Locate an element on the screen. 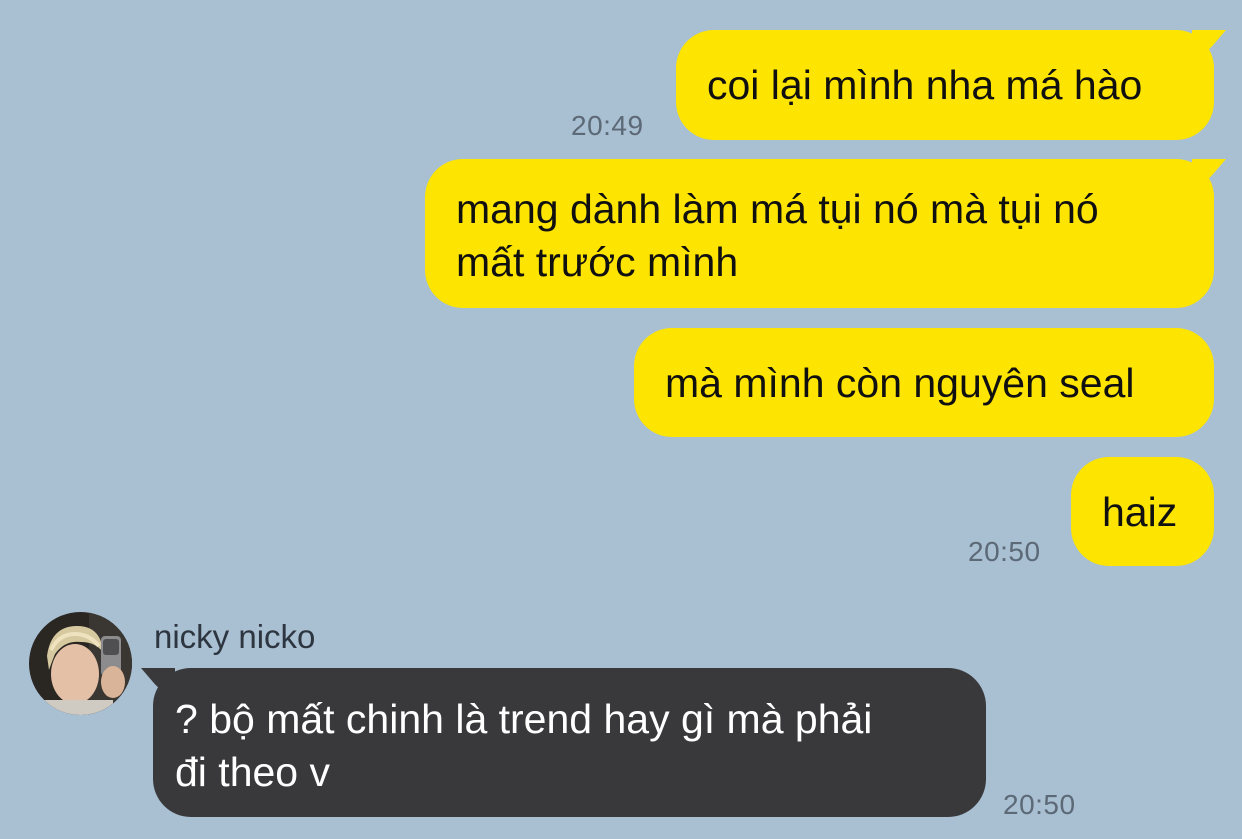 The height and width of the screenshot is (839, 1242). avatar-image is located at coordinates (80, 663).